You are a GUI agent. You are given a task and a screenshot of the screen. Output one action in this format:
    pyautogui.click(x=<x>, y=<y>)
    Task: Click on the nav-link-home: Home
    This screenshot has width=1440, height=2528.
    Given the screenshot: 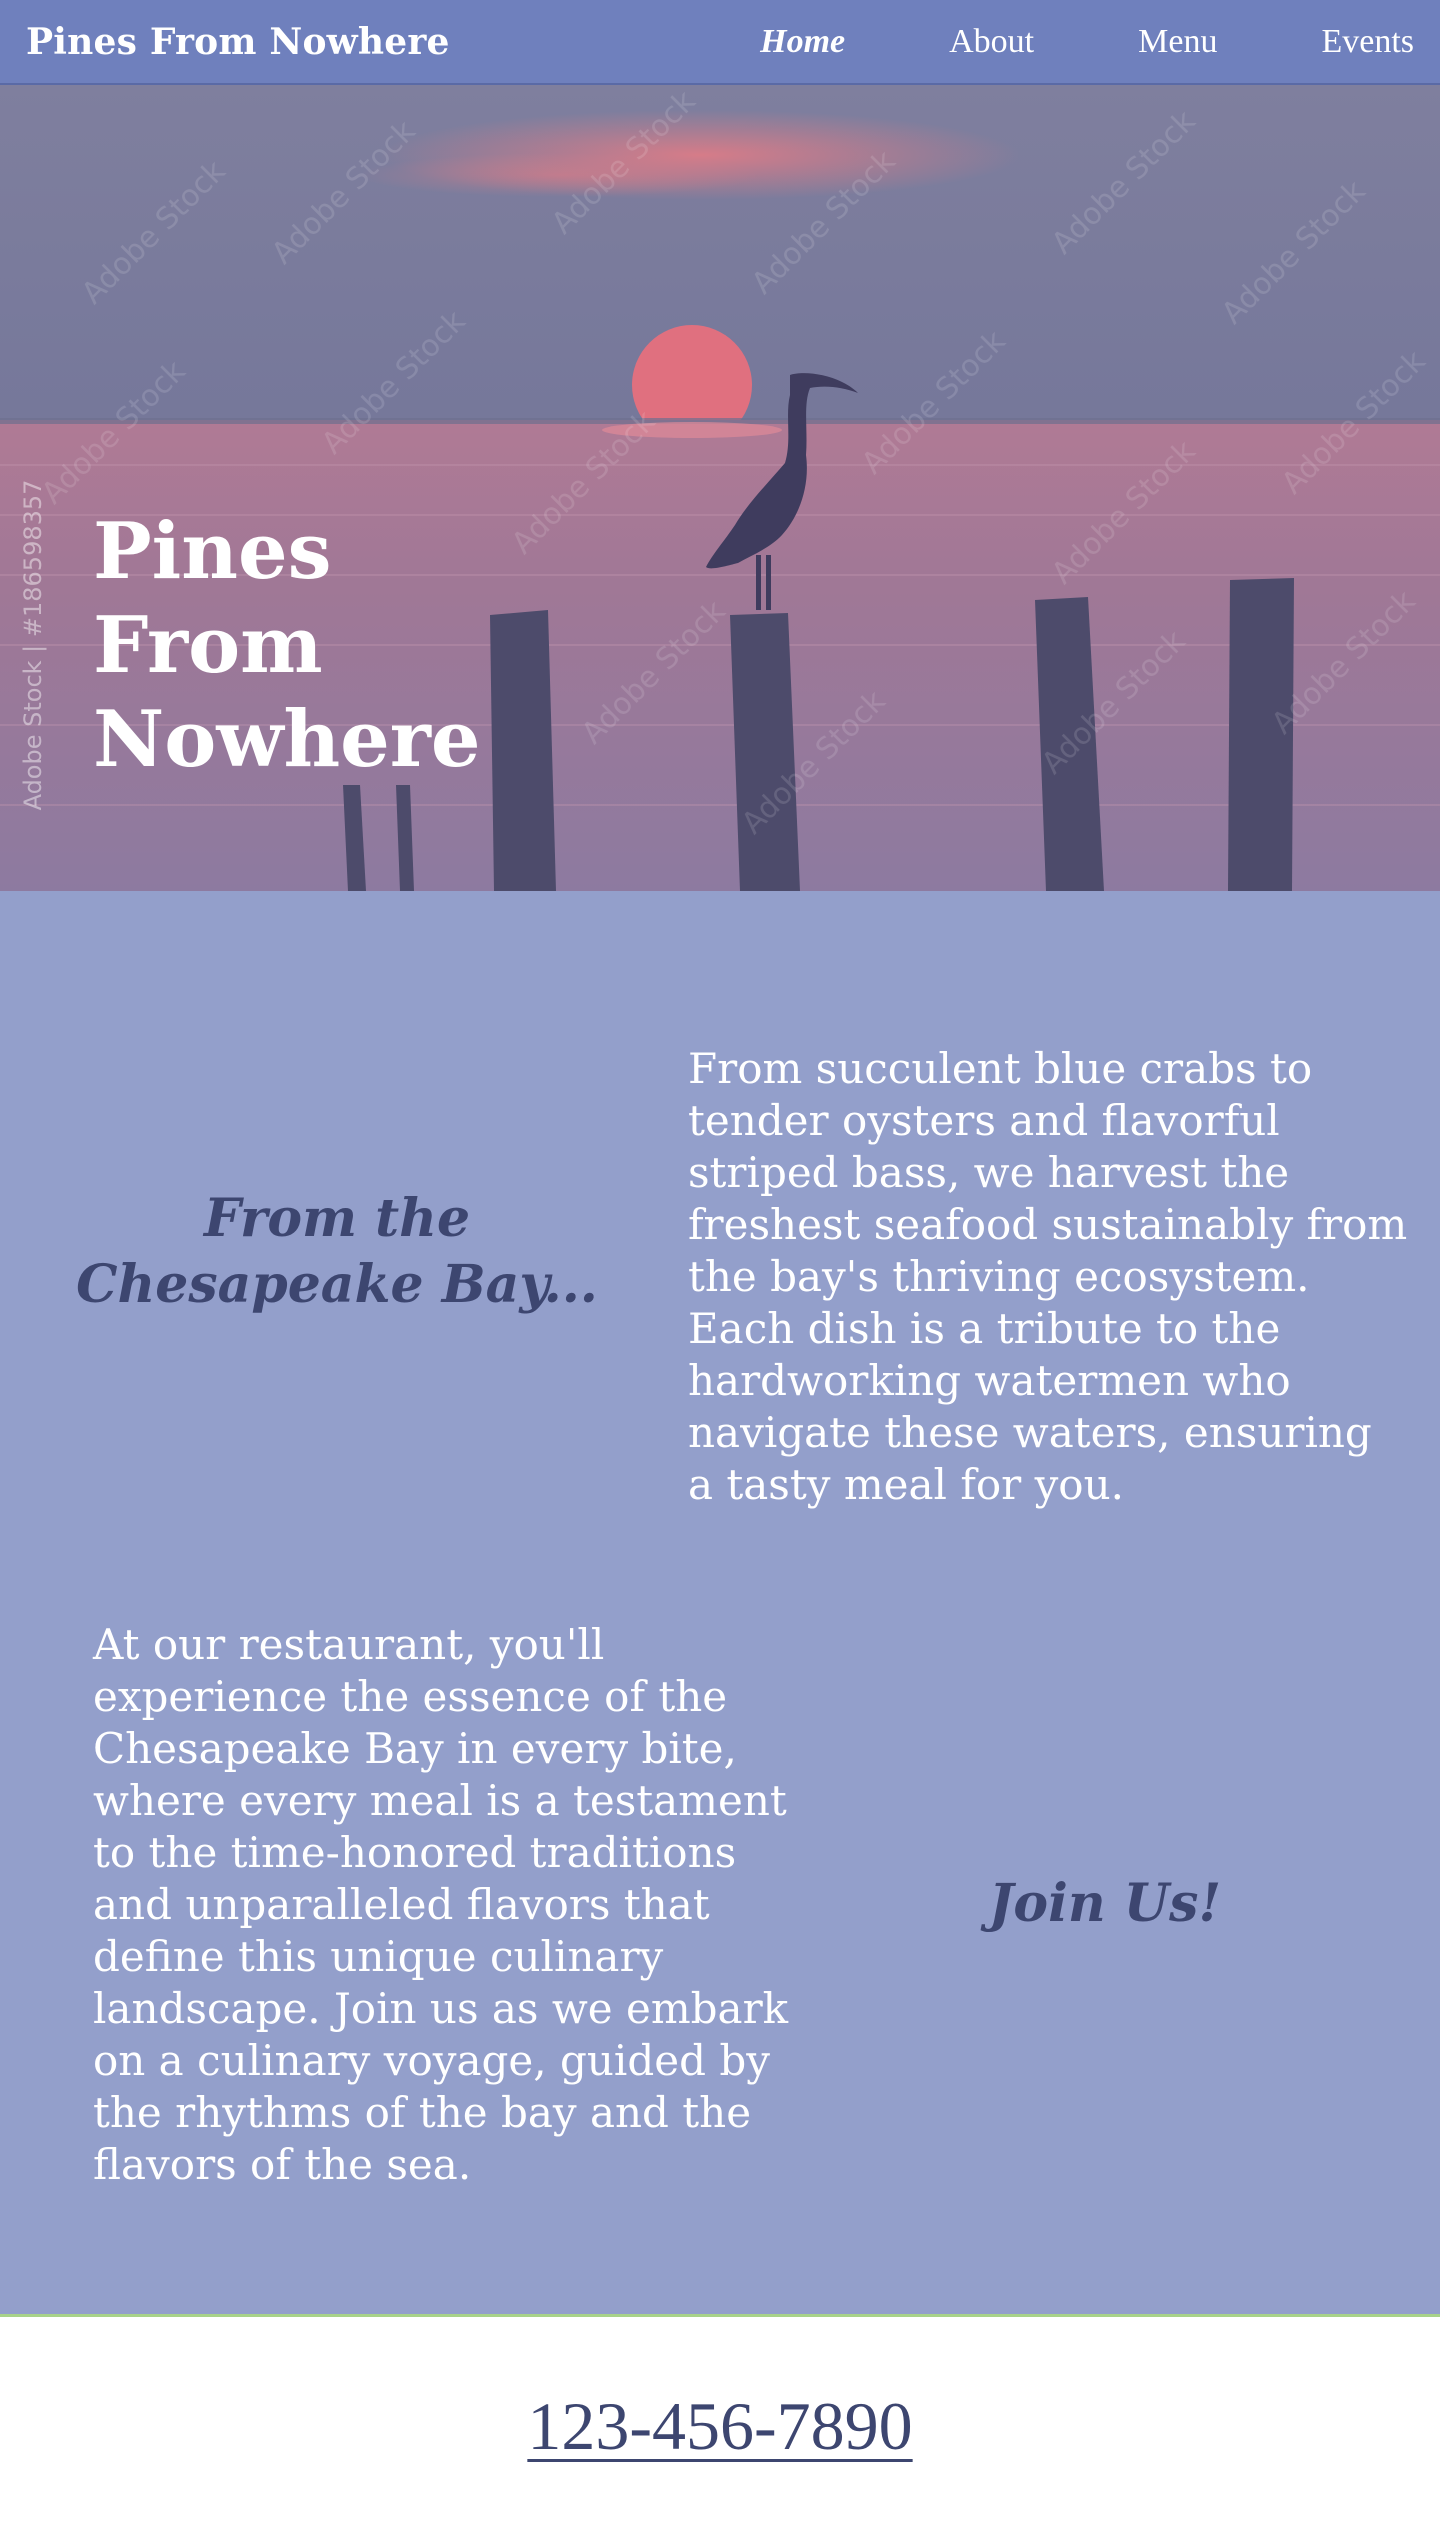 What is the action you would take?
    pyautogui.click(x=802, y=42)
    